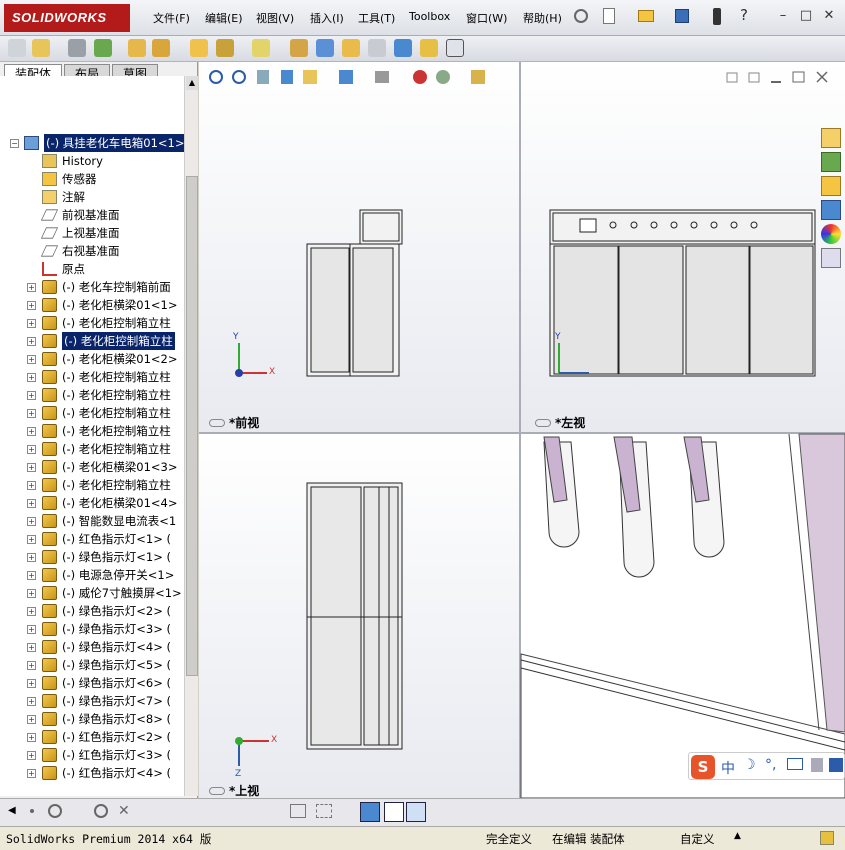 The width and height of the screenshot is (845, 850). I want to click on tree-item: + (-) 红色指示灯<4> (, so click(92, 773).